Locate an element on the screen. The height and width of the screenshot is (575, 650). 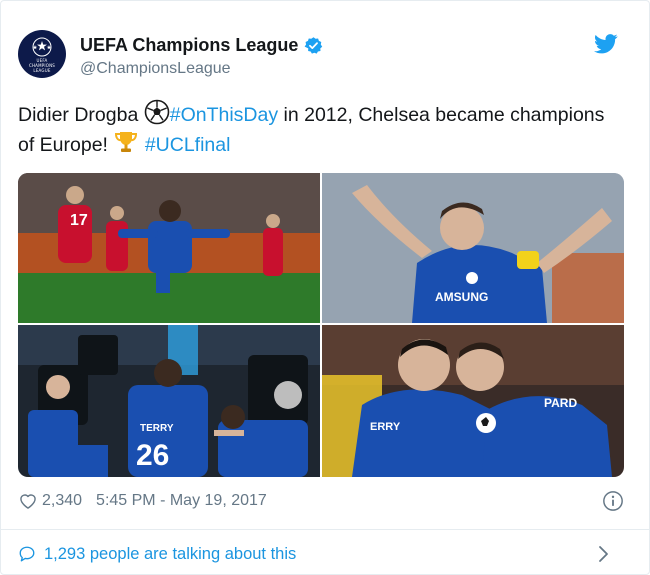
footer-divider is located at coordinates (325, 529).